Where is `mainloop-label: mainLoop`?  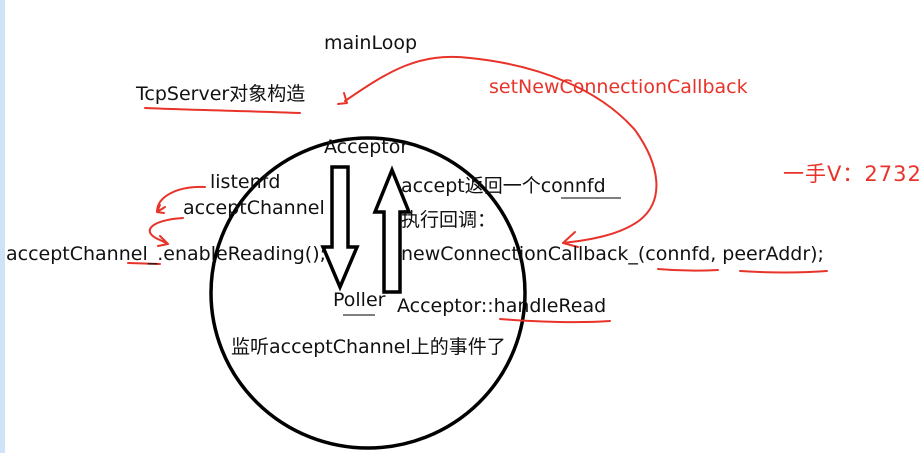
mainloop-label: mainLoop is located at coordinates (371, 43).